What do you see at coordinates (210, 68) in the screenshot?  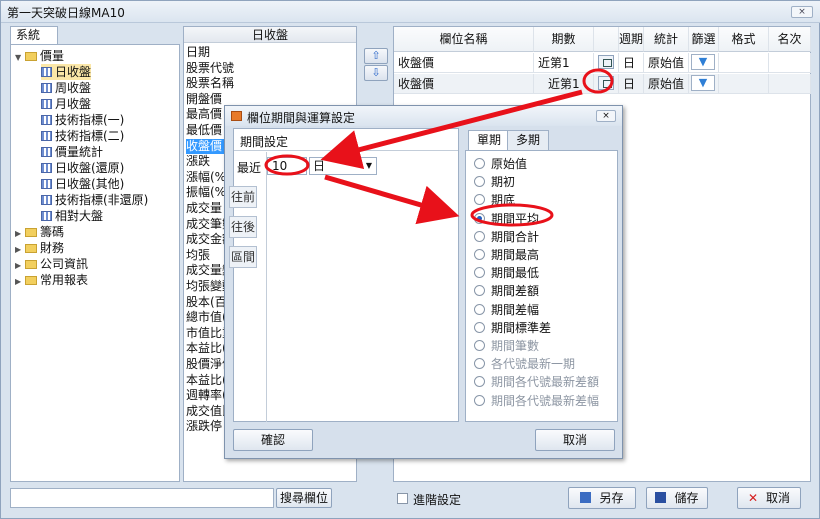 I see `field-item: 股票代號` at bounding box center [210, 68].